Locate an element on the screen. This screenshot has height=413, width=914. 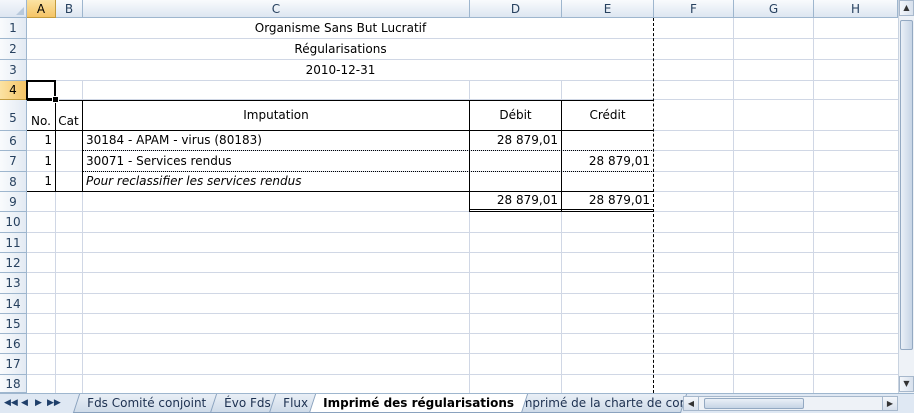
column-header-d: D is located at coordinates (516, 9).